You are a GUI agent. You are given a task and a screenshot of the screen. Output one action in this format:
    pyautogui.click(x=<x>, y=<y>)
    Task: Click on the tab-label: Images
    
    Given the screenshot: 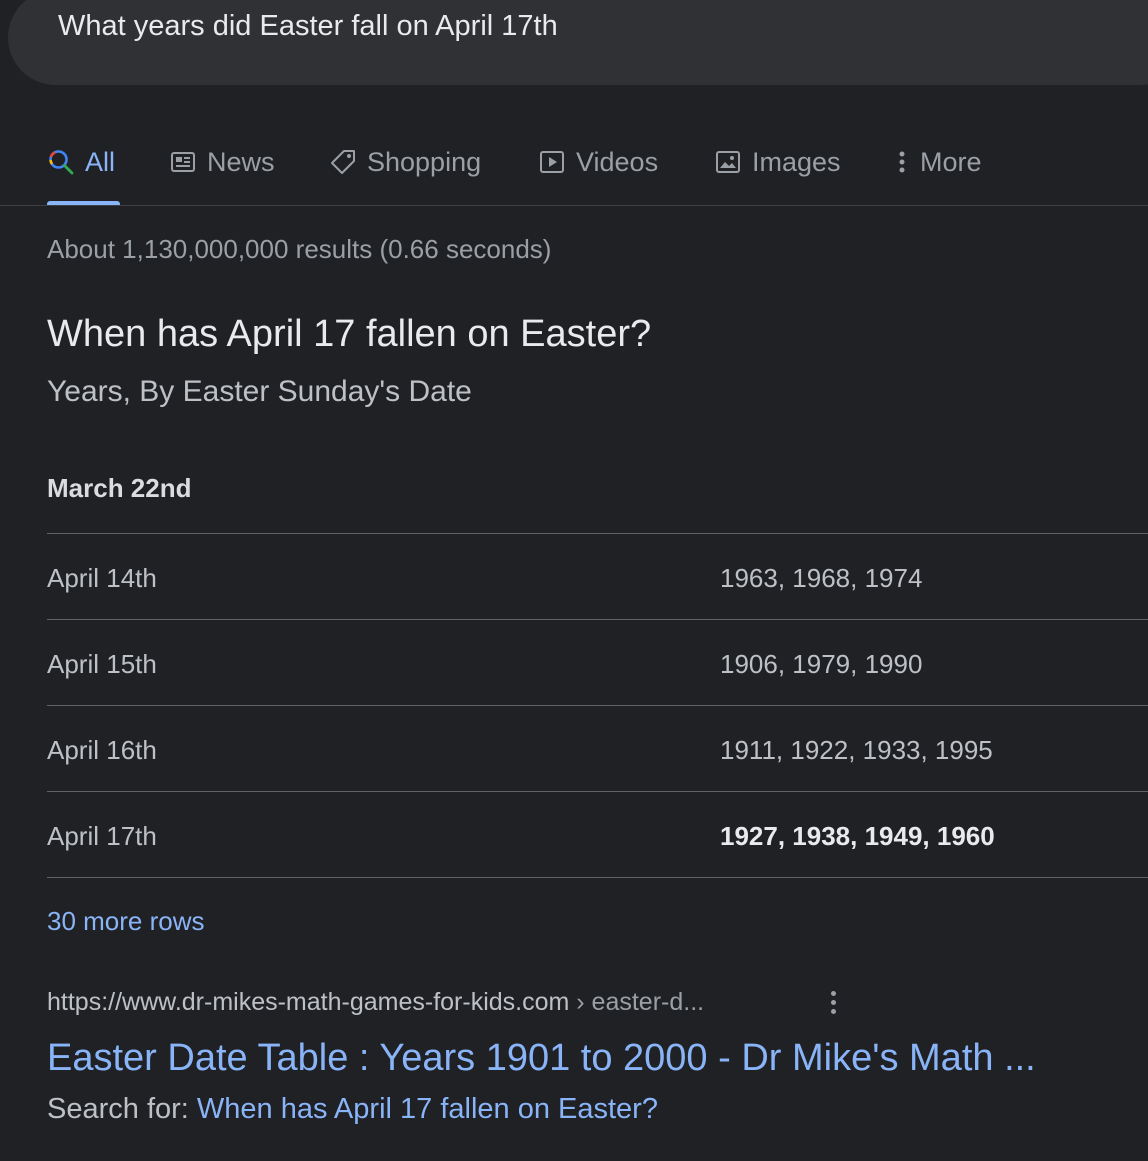 What is the action you would take?
    pyautogui.click(x=796, y=161)
    